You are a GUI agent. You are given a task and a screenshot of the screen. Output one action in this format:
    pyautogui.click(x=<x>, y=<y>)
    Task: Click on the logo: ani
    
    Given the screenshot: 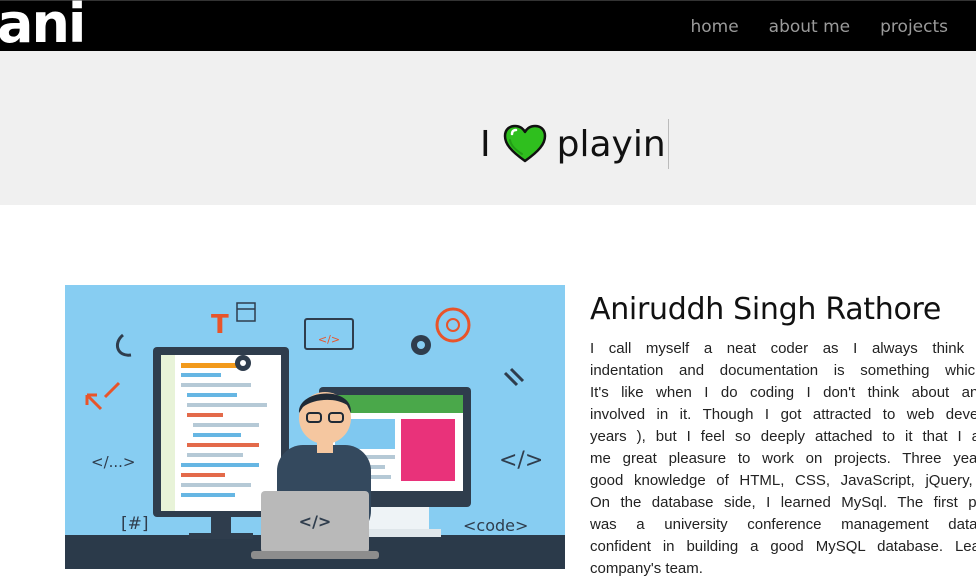 What is the action you would take?
    pyautogui.click(x=43, y=28)
    